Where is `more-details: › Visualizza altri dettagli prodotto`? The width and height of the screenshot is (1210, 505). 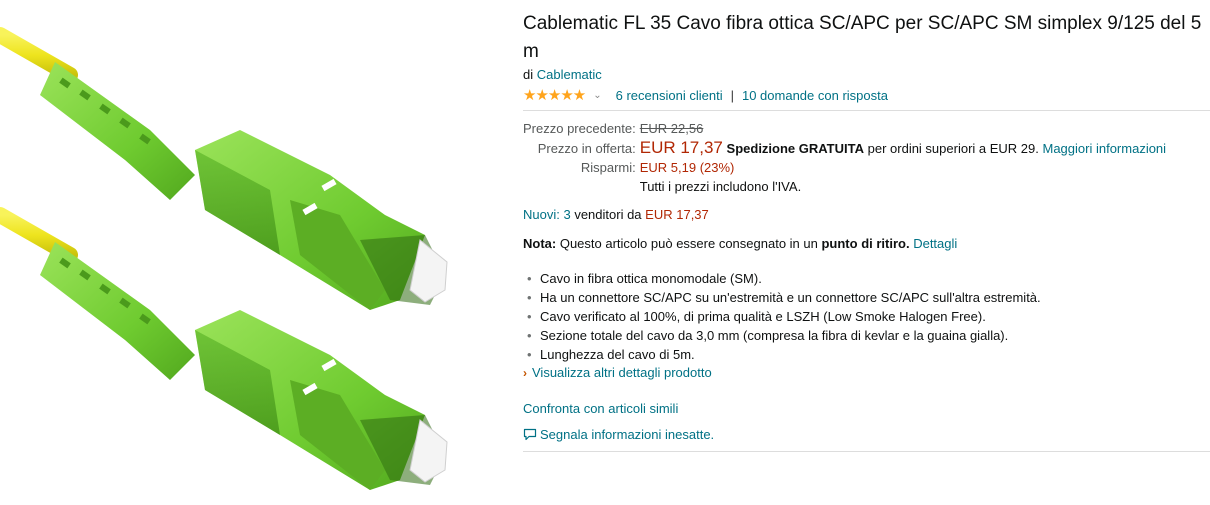 more-details: › Visualizza altri dettagli prodotto is located at coordinates (866, 372).